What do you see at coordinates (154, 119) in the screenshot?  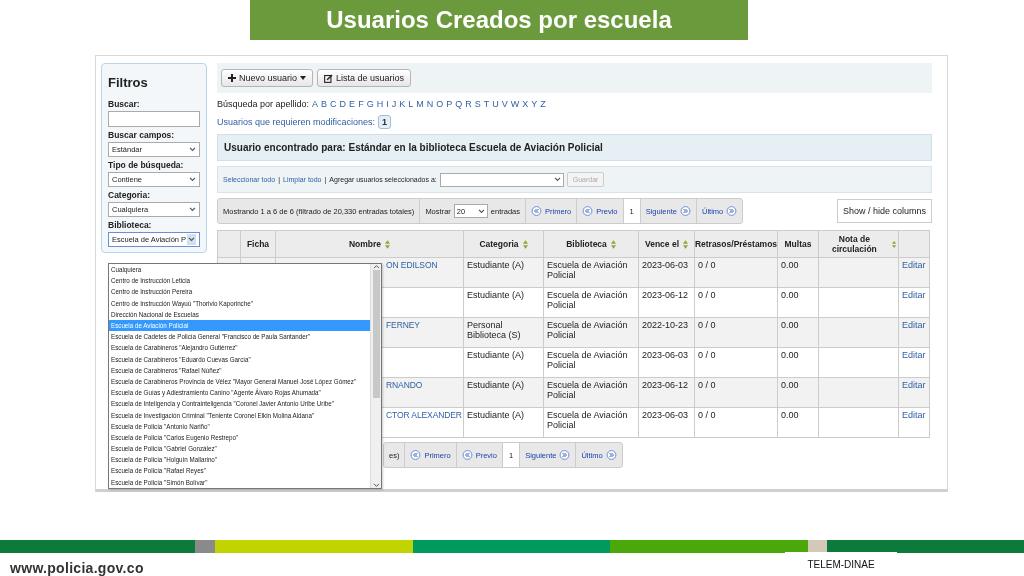 I see `search-field` at bounding box center [154, 119].